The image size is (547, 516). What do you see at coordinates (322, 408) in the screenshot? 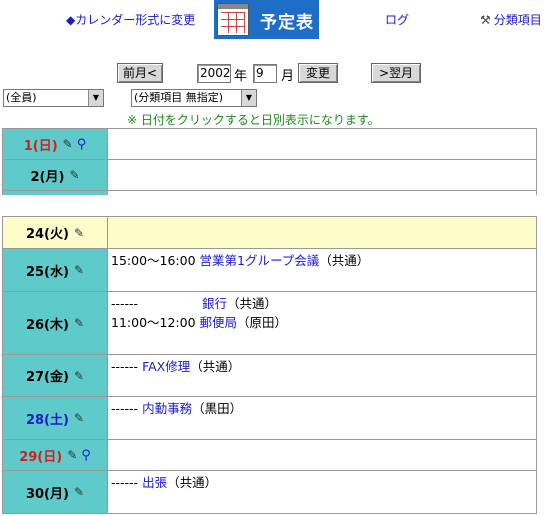
I see `event-item: ------ 内勤事務（黒田）` at bounding box center [322, 408].